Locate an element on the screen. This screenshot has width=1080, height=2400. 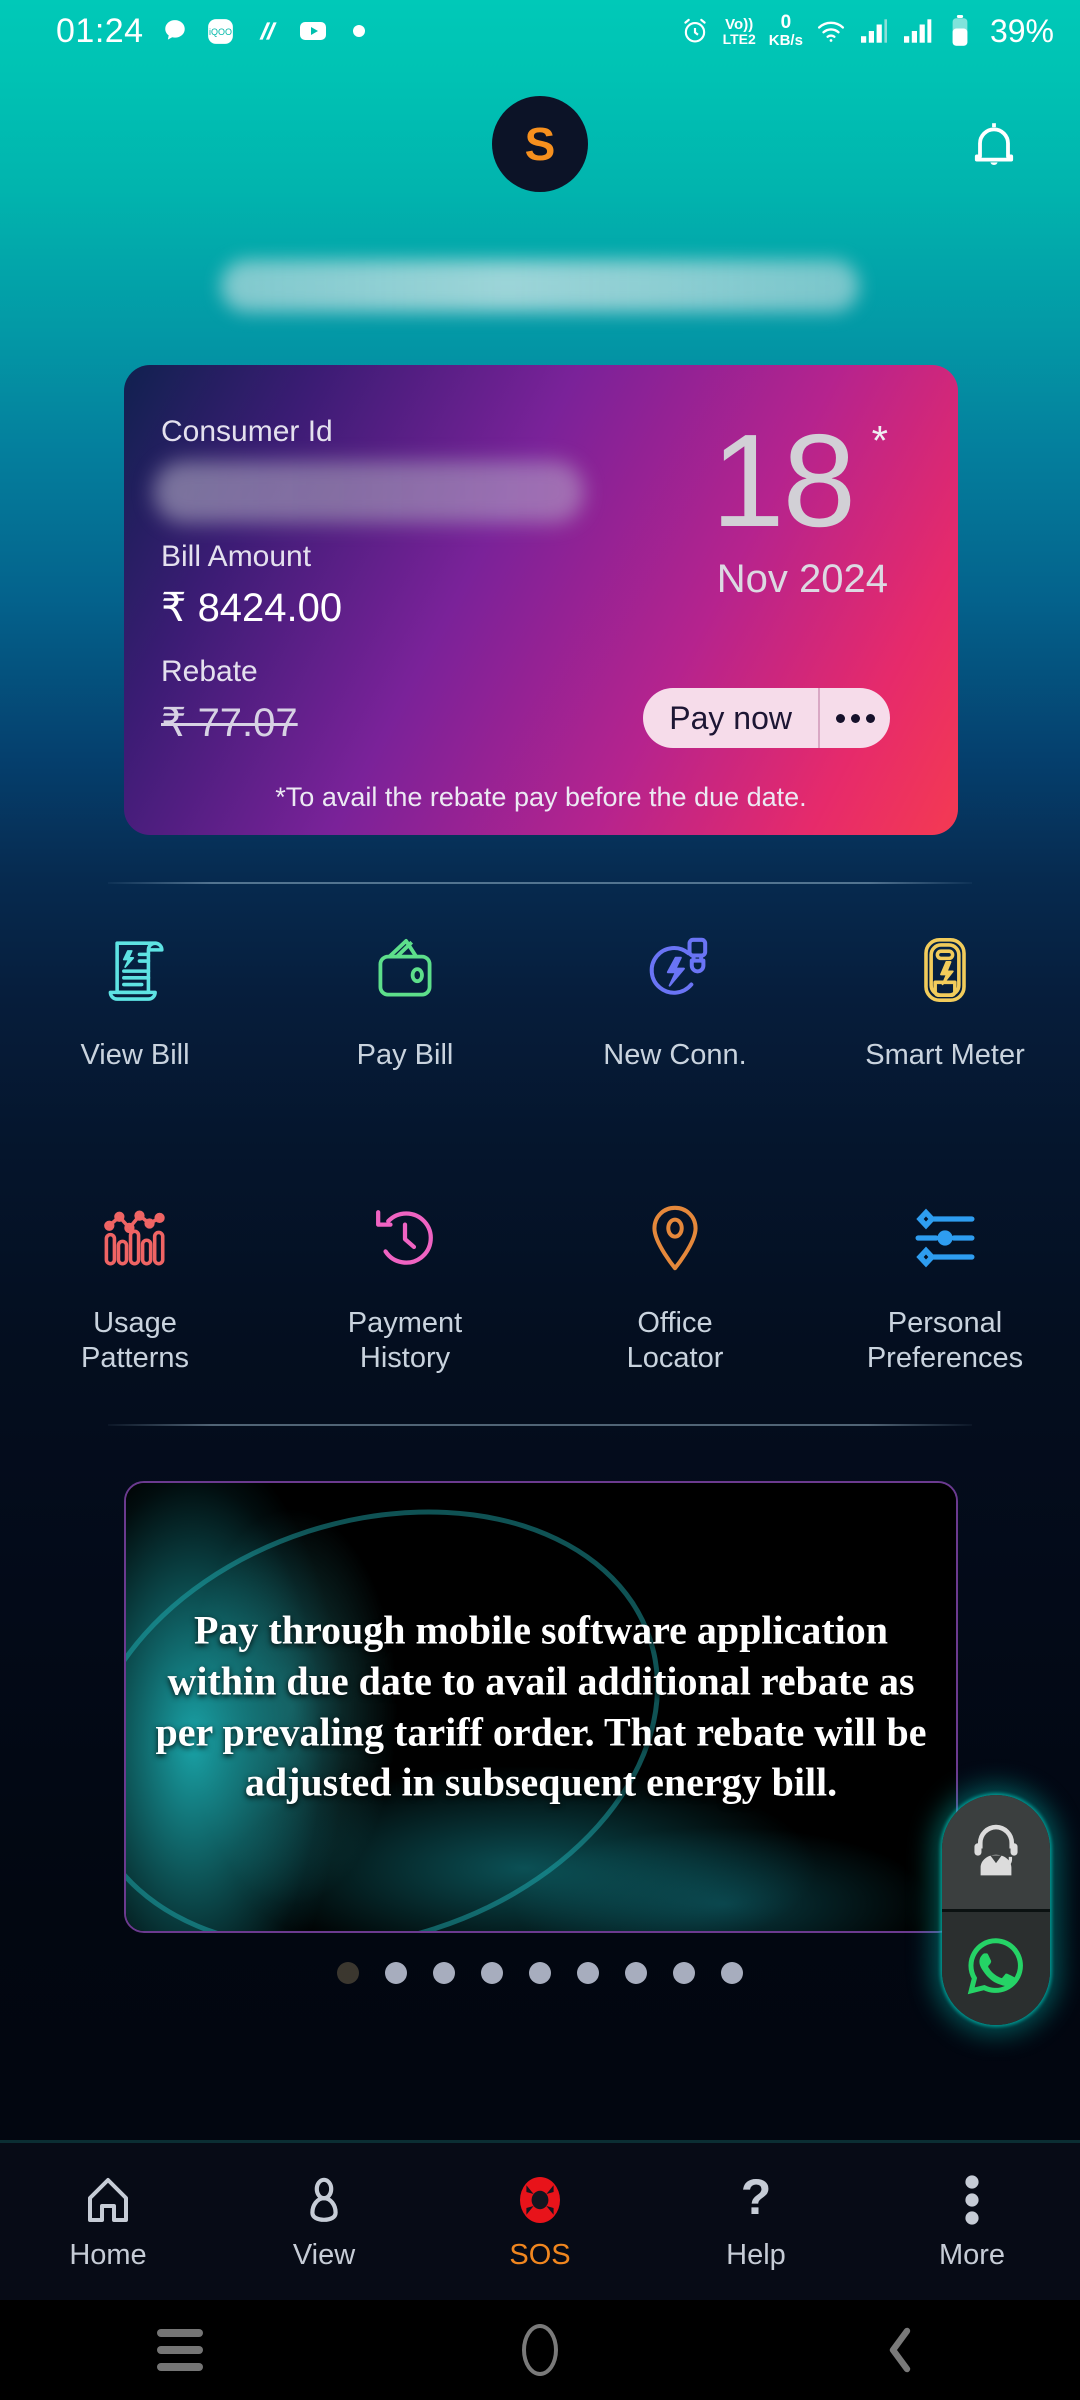
nav-item-sos: SOS is located at coordinates (540, 2221).